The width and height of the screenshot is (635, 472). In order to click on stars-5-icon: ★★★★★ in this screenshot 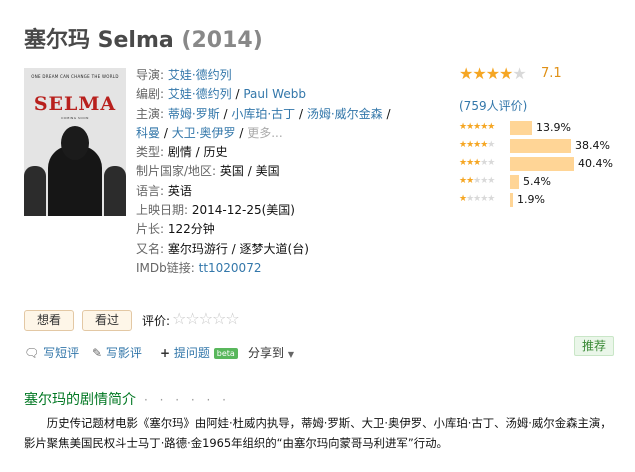, I will do `click(477, 127)`.